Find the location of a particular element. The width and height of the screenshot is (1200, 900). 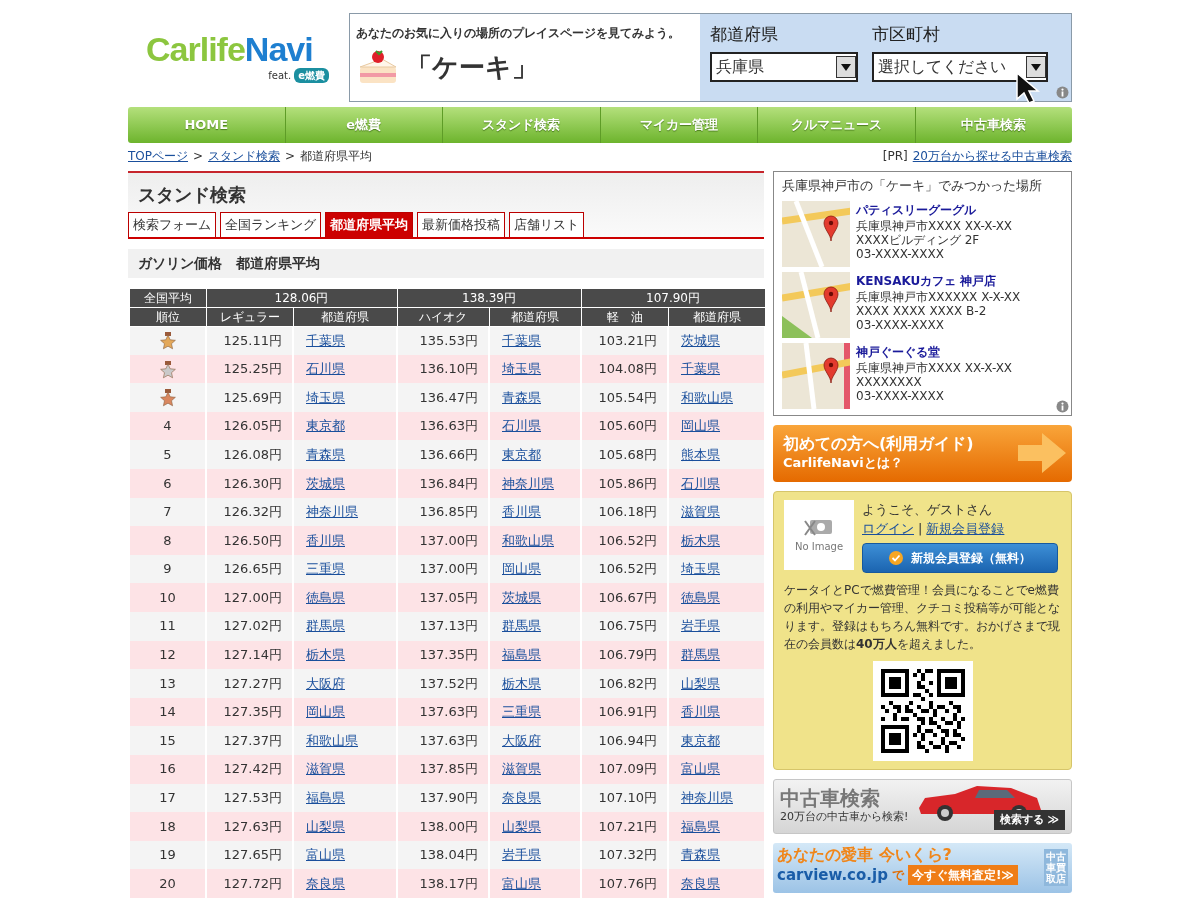

mouse-cursor-icon is located at coordinates (1028, 88).